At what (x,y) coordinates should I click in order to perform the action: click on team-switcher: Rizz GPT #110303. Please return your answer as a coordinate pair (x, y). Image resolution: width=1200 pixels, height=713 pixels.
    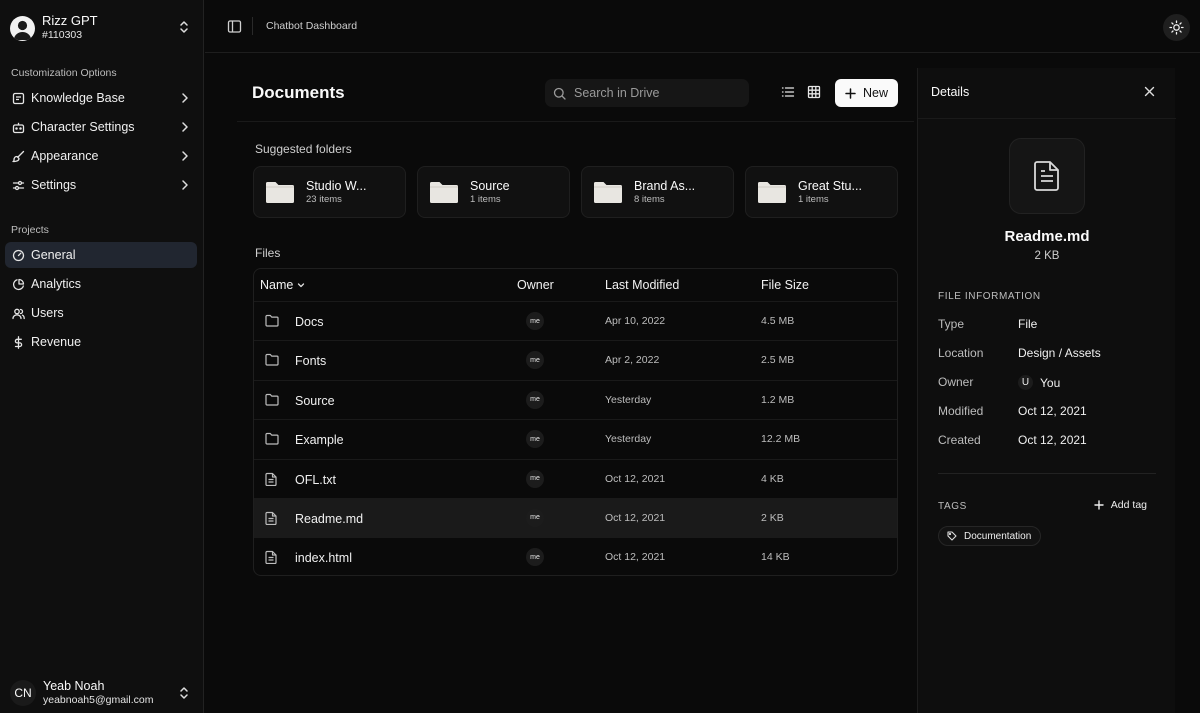
    Looking at the image, I should click on (103, 28).